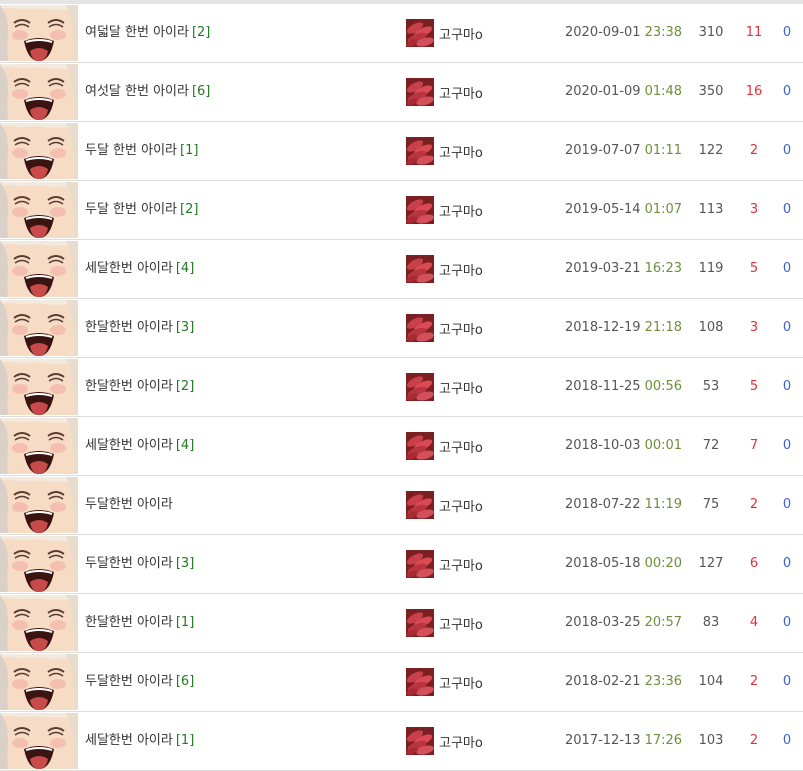 The width and height of the screenshot is (803, 771). I want to click on post-time: 20:57, so click(663, 622).